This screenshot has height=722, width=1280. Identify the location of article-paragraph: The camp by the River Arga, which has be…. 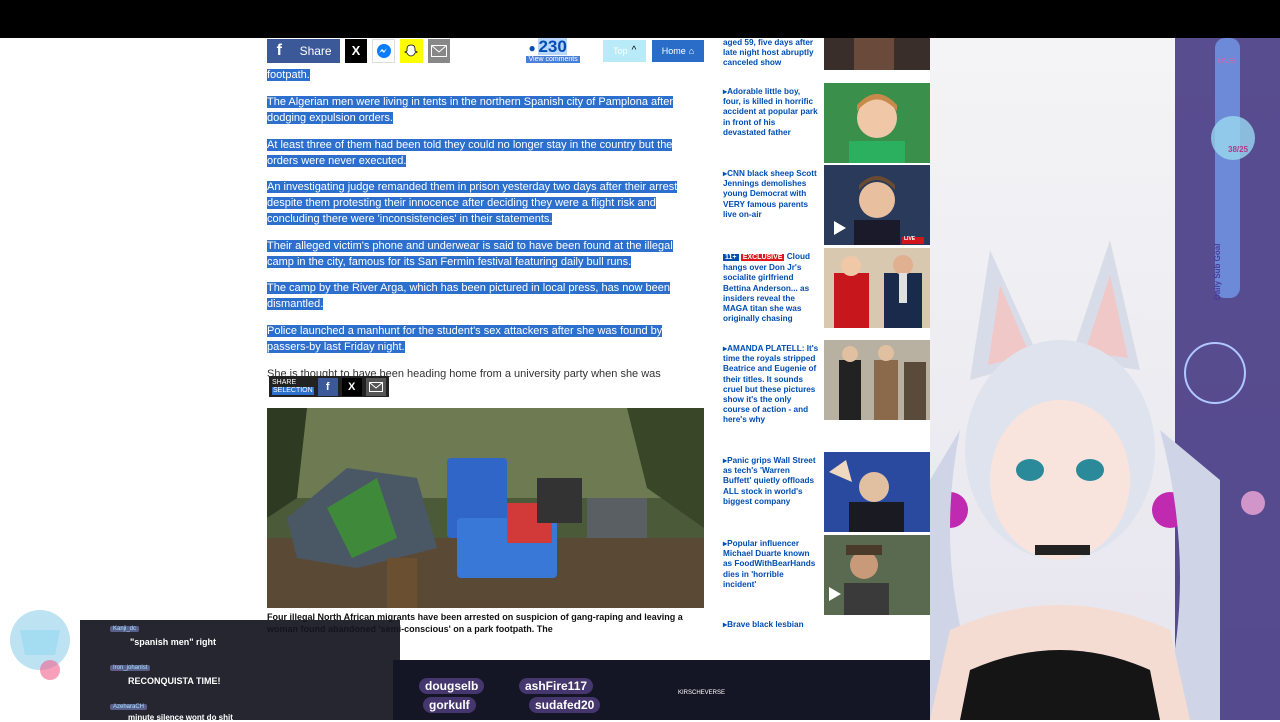
(468, 296).